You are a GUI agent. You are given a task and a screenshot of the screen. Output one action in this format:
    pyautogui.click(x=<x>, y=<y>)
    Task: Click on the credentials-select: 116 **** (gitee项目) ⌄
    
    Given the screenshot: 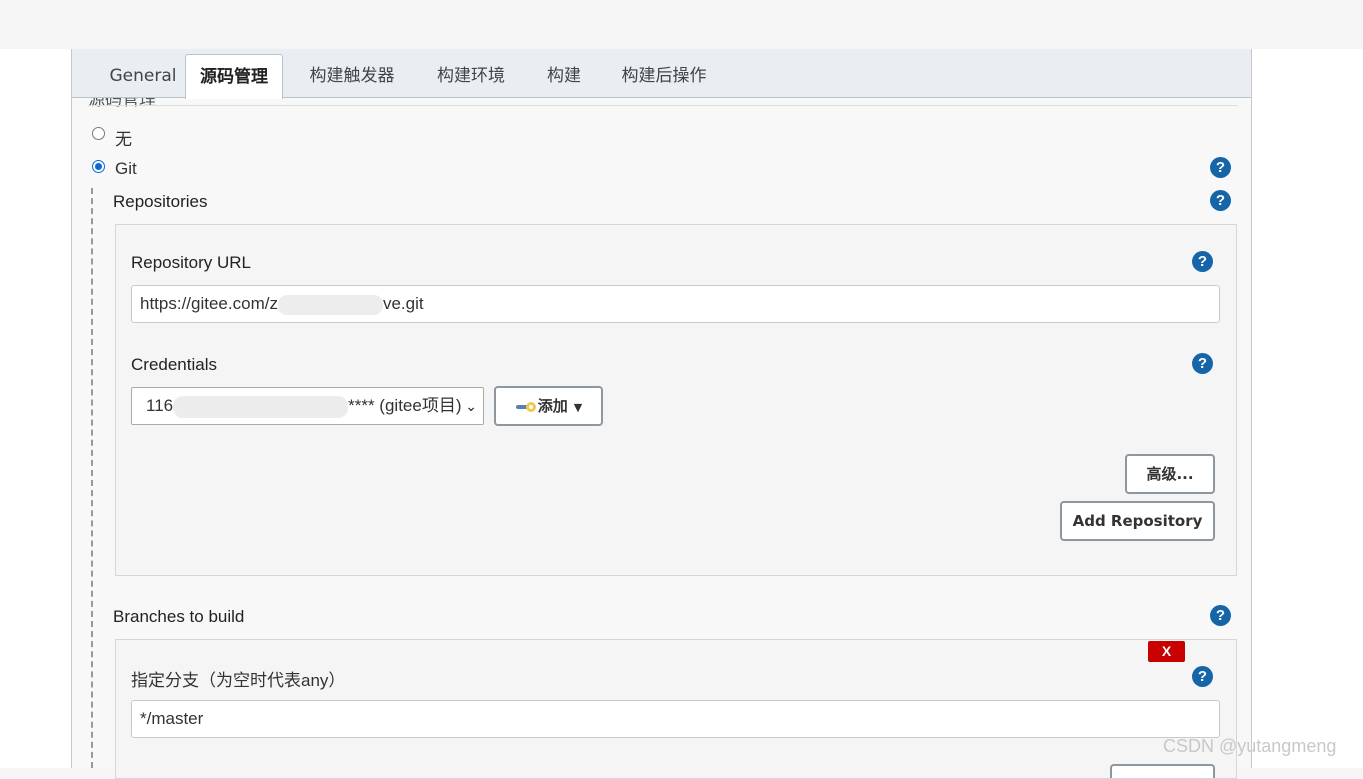 What is the action you would take?
    pyautogui.click(x=307, y=406)
    